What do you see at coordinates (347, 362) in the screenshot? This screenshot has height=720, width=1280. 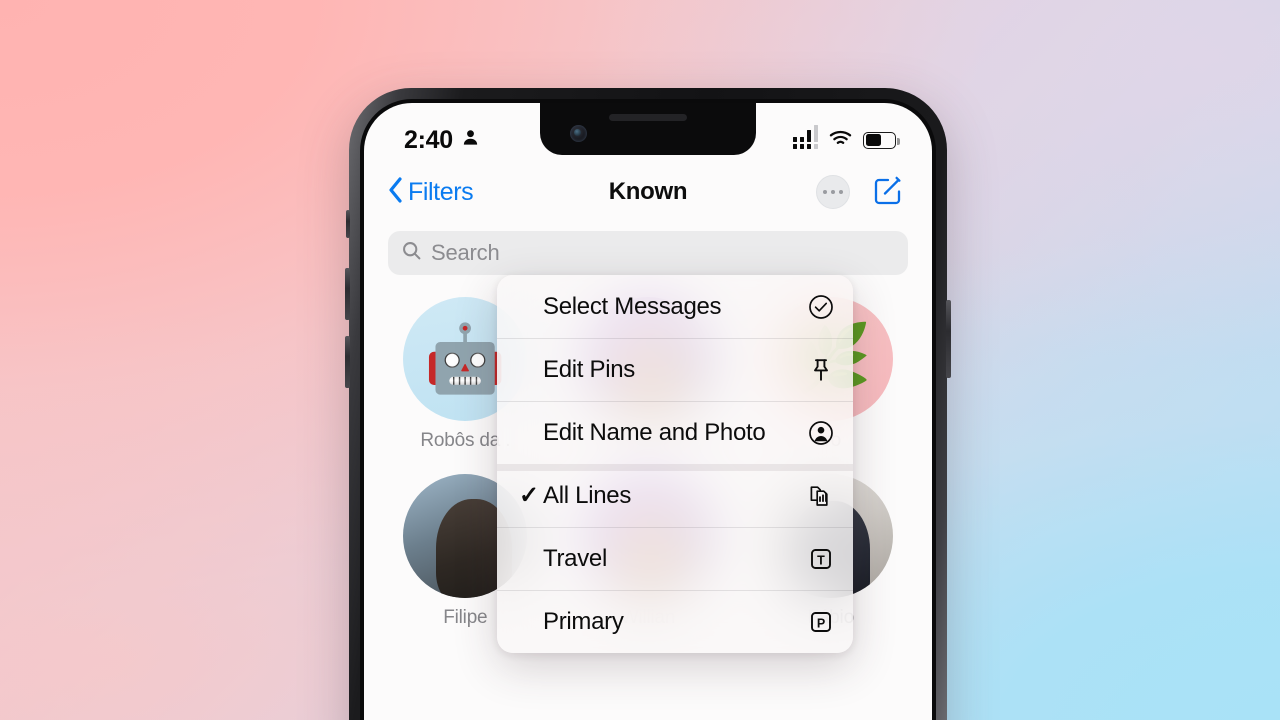 I see `volume-down-button` at bounding box center [347, 362].